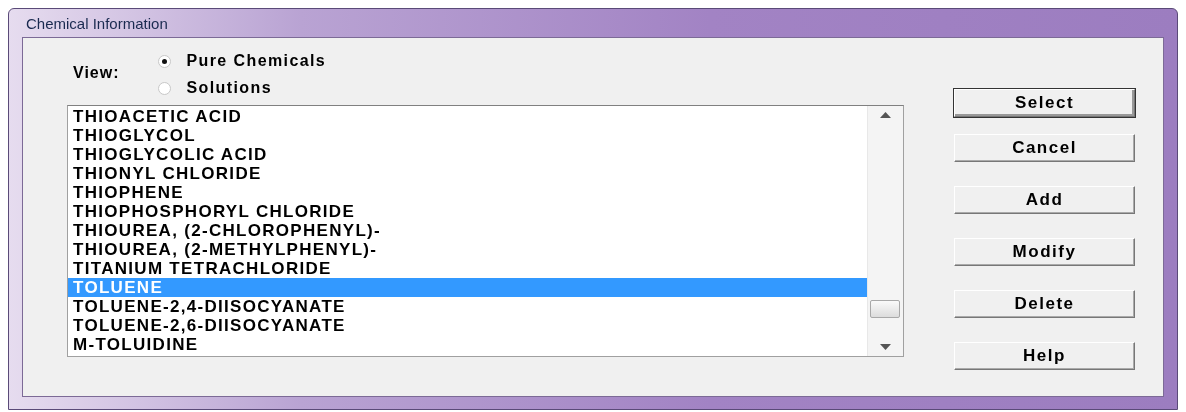 The image size is (1186, 412). Describe the element at coordinates (885, 347) in the screenshot. I see `scroll-down-icon` at that location.